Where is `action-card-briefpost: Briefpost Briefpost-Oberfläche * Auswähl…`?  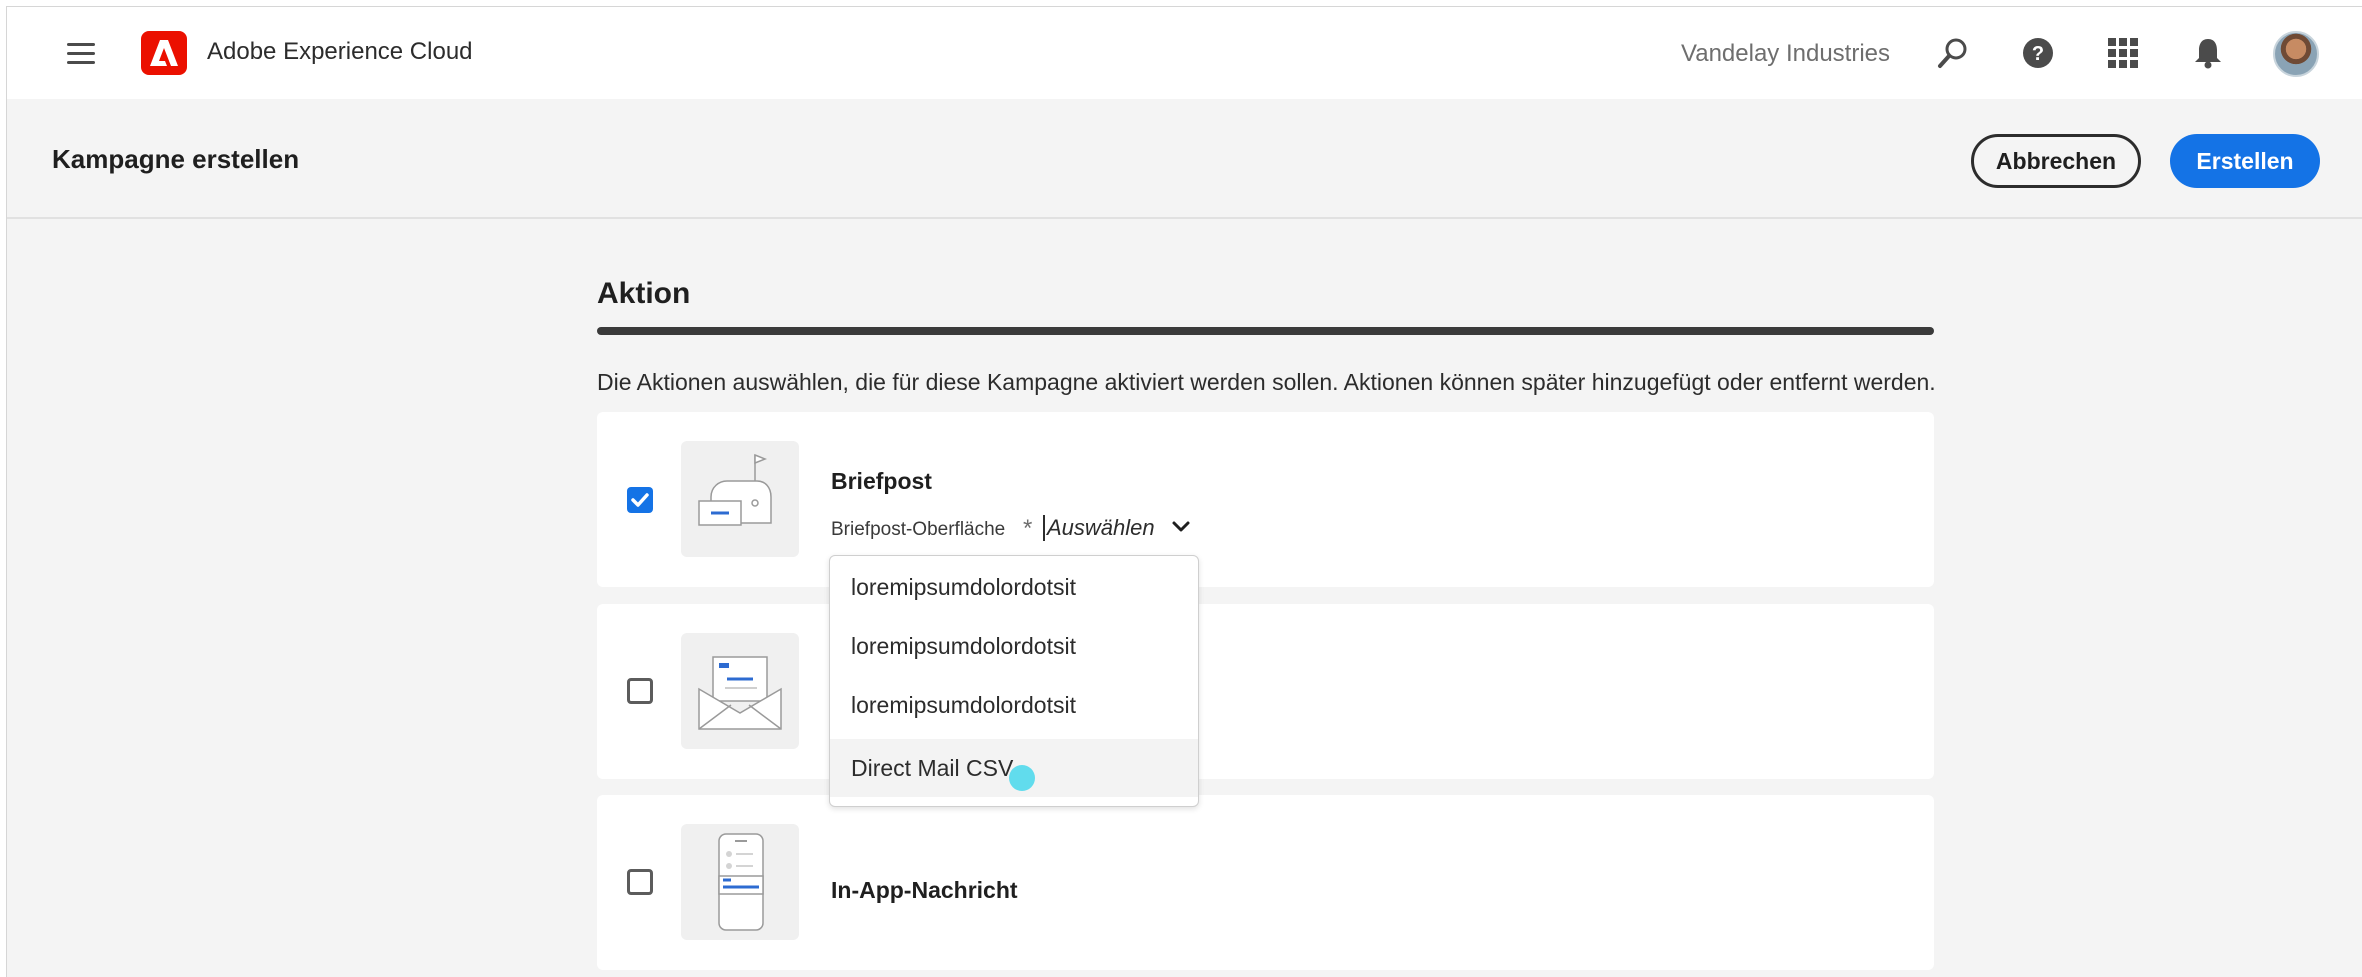 action-card-briefpost: Briefpost Briefpost-Oberfläche * Auswähl… is located at coordinates (1265, 499).